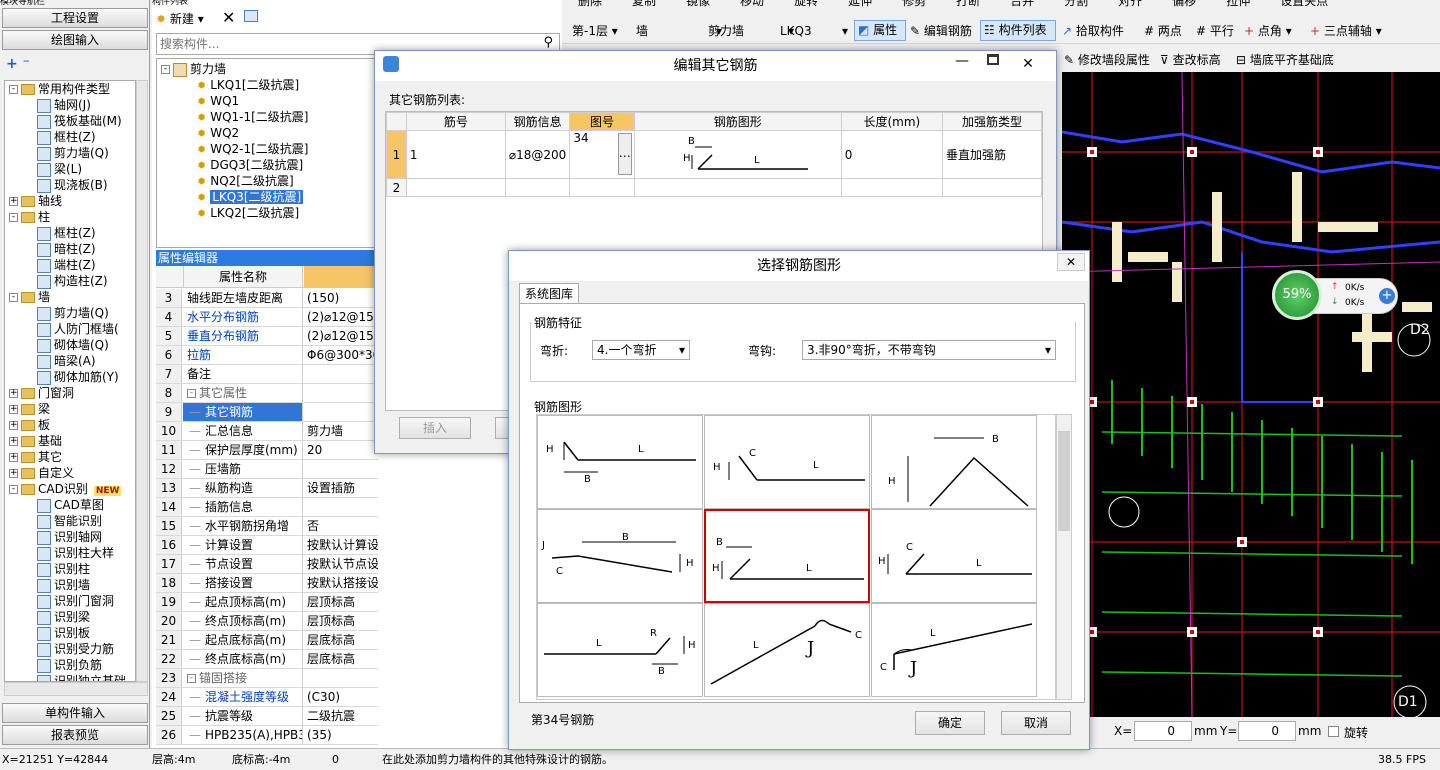 The height and width of the screenshot is (770, 1440). Describe the element at coordinates (75, 649) in the screenshot. I see `tree-item: 识别受力筋` at that location.